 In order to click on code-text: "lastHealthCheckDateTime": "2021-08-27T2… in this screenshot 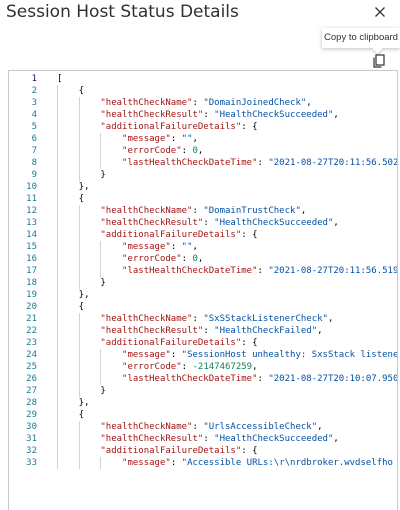, I will do `click(227, 163)`.